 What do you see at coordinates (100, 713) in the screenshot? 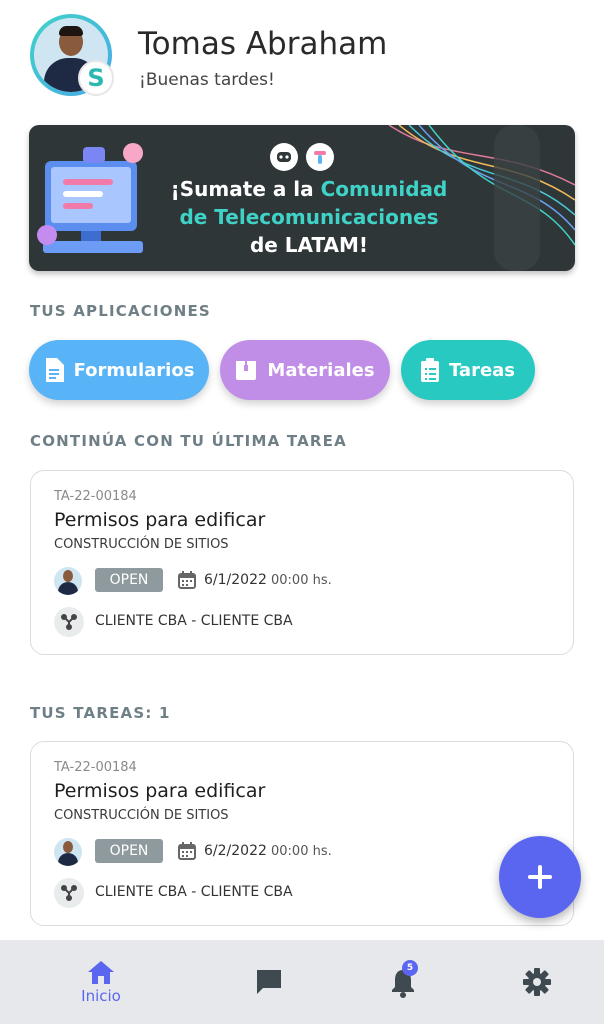
I see `my-tasks-section-title: TUS TAREAS: 1` at bounding box center [100, 713].